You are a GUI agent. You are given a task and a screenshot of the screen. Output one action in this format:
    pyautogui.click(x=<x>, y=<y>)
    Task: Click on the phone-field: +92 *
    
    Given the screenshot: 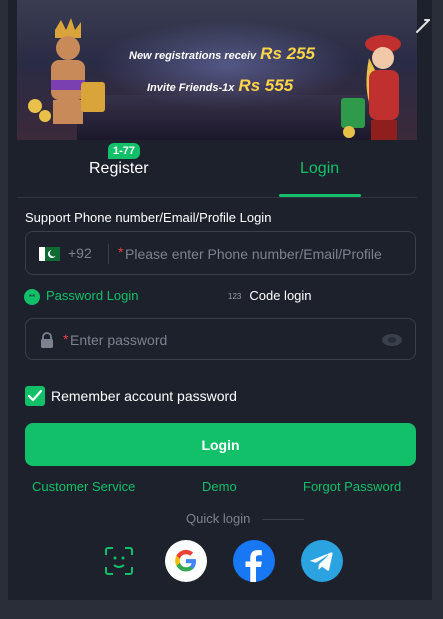 What is the action you would take?
    pyautogui.click(x=220, y=253)
    